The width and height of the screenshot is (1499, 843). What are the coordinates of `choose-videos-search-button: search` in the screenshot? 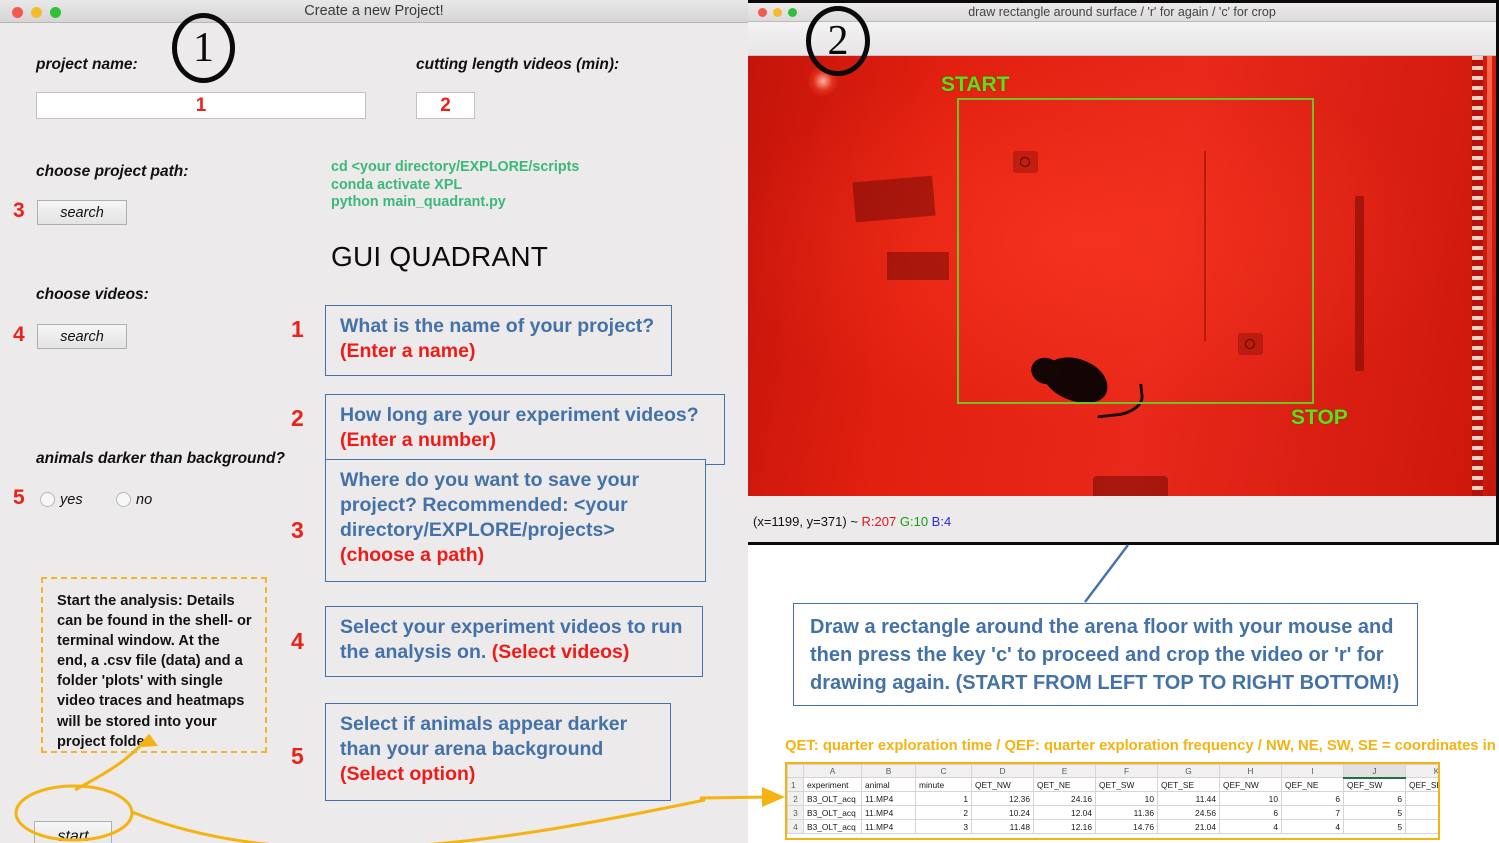 It's located at (82, 336).